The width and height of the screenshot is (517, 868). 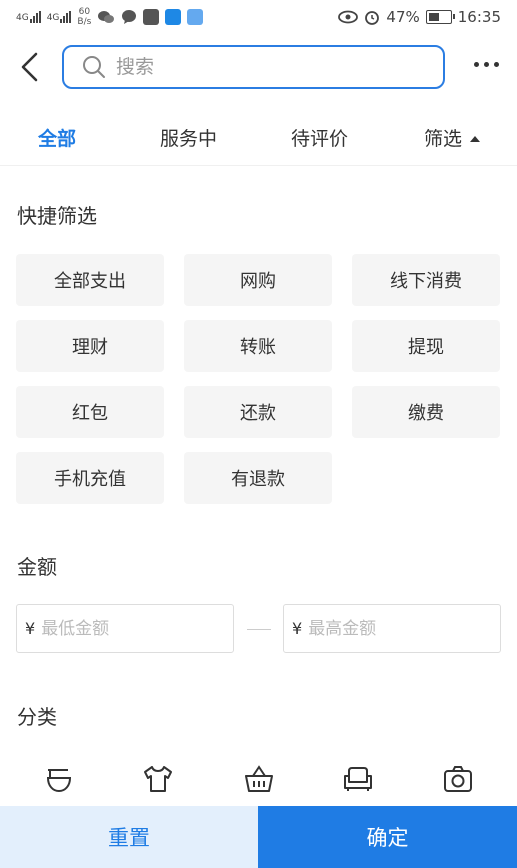 I want to click on network-type-1: 4G, so click(x=22, y=18).